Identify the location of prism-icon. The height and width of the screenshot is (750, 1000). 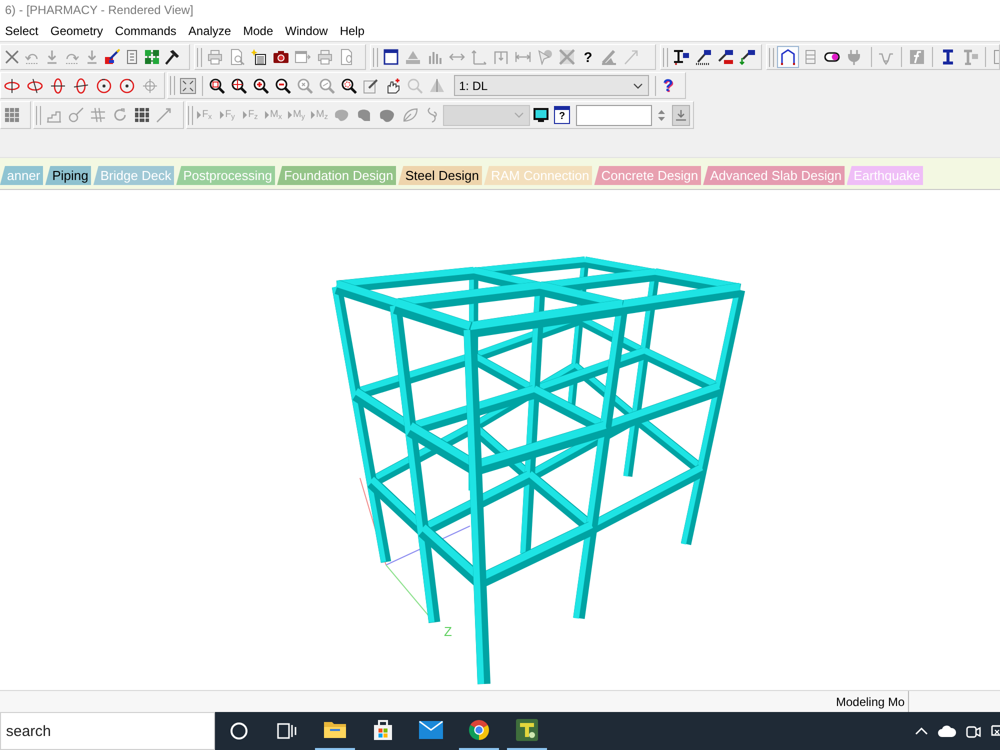
(437, 86).